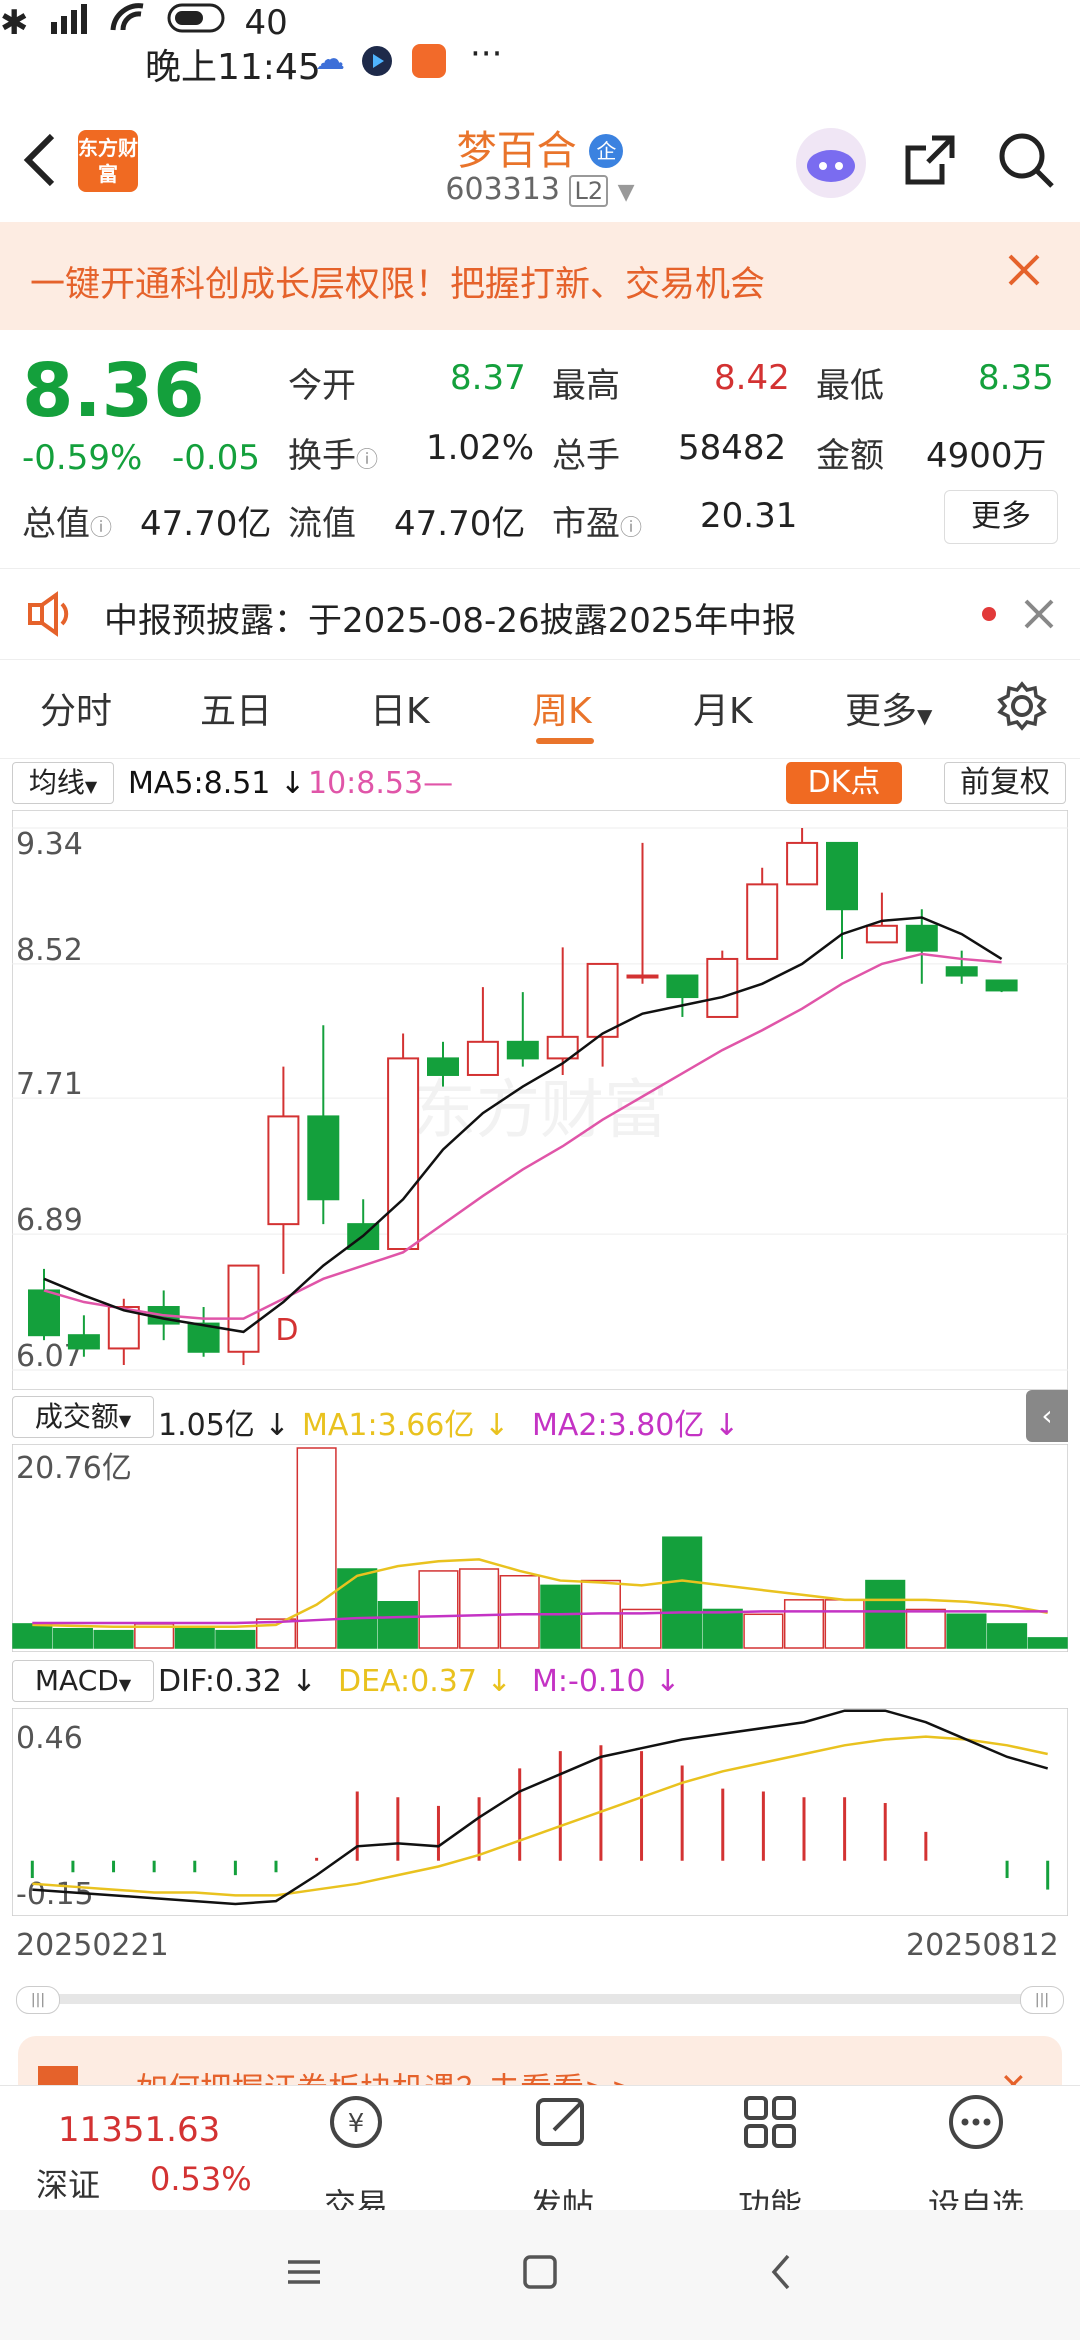 This screenshot has width=1080, height=2340. I want to click on more-notifications: ···, so click(486, 54).